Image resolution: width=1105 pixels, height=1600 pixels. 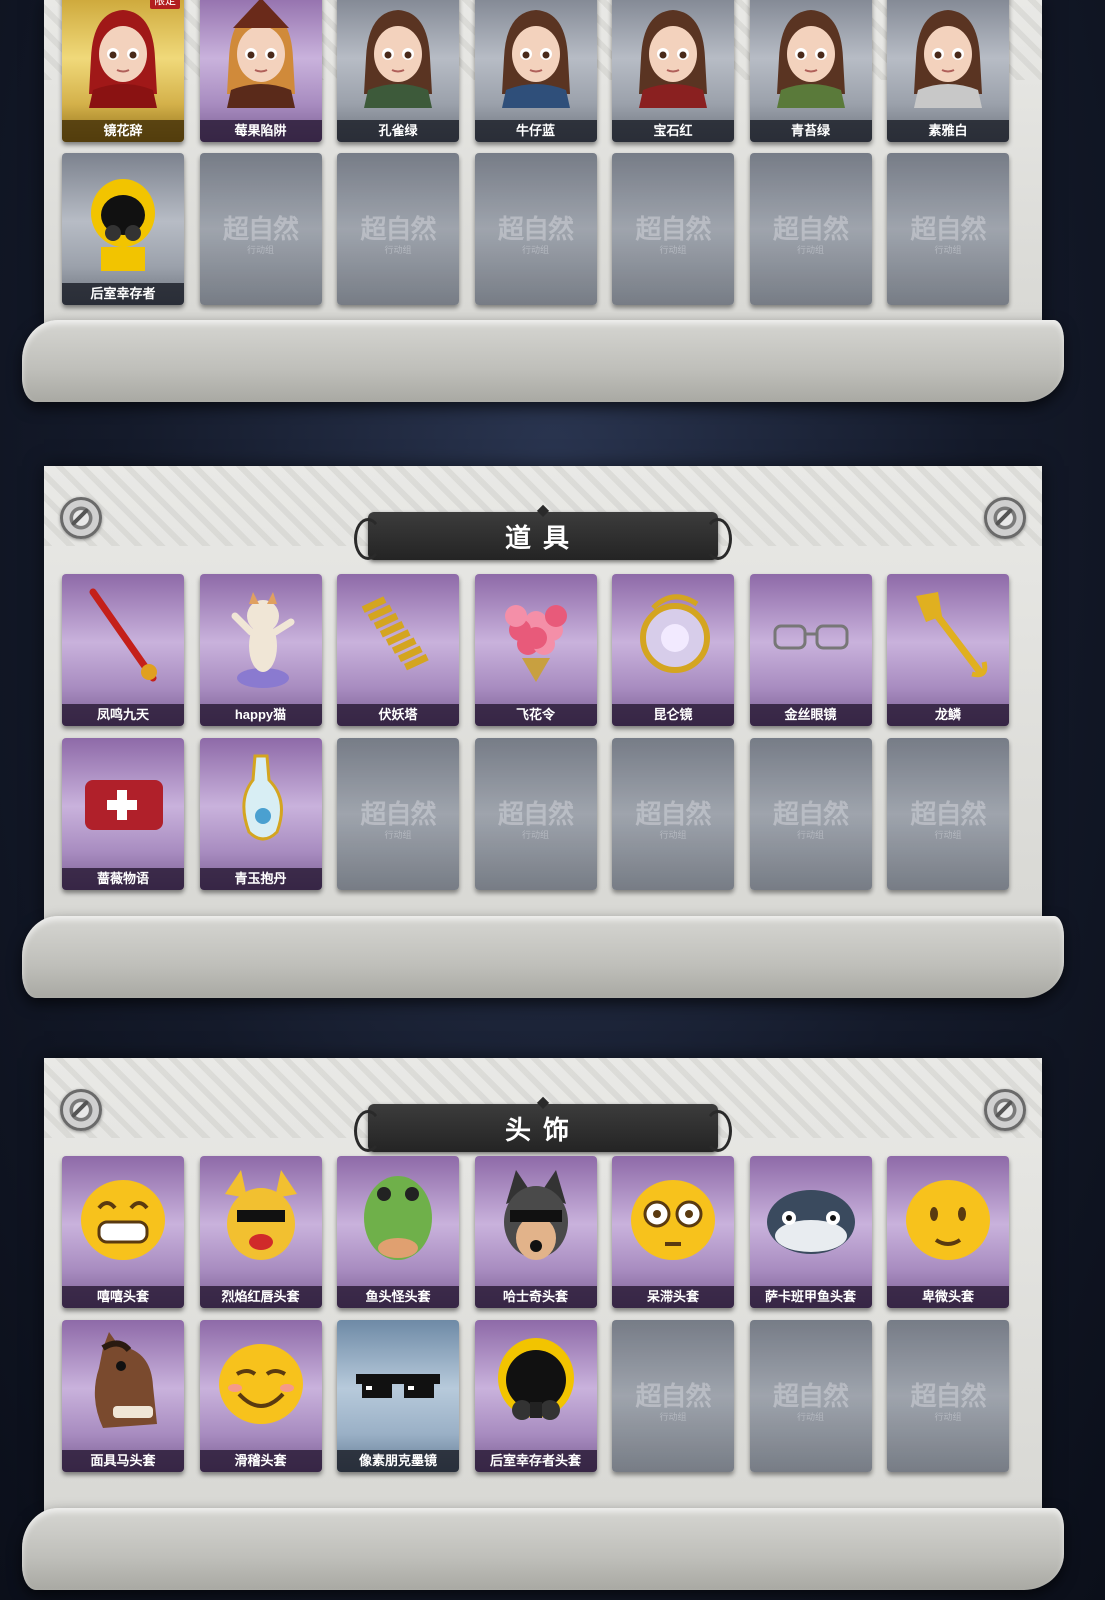 What do you see at coordinates (811, 1219) in the screenshot?
I see `sacabambaspis-head-icon` at bounding box center [811, 1219].